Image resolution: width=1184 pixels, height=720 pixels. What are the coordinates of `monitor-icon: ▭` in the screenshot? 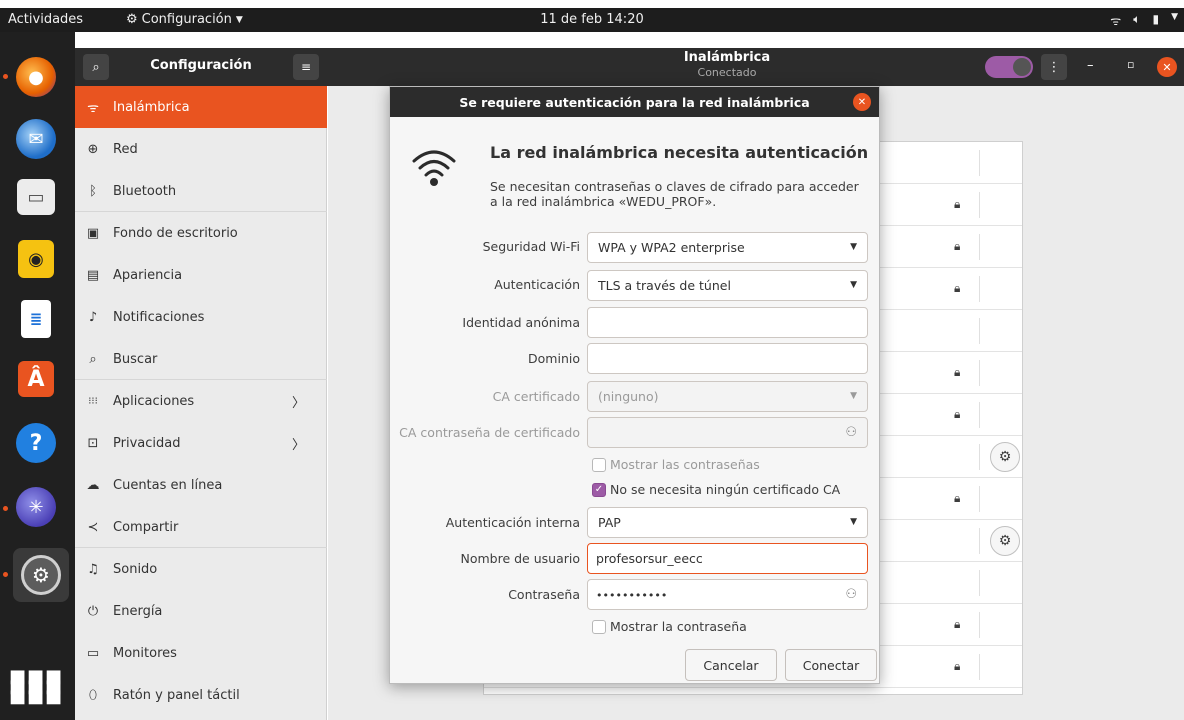 It's located at (93, 653).